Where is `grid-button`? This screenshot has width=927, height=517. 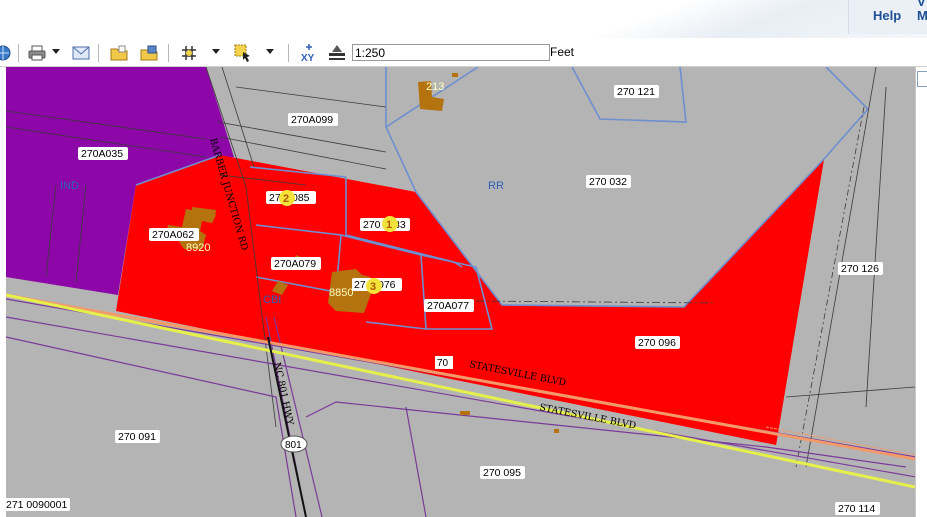 grid-button is located at coordinates (189, 53).